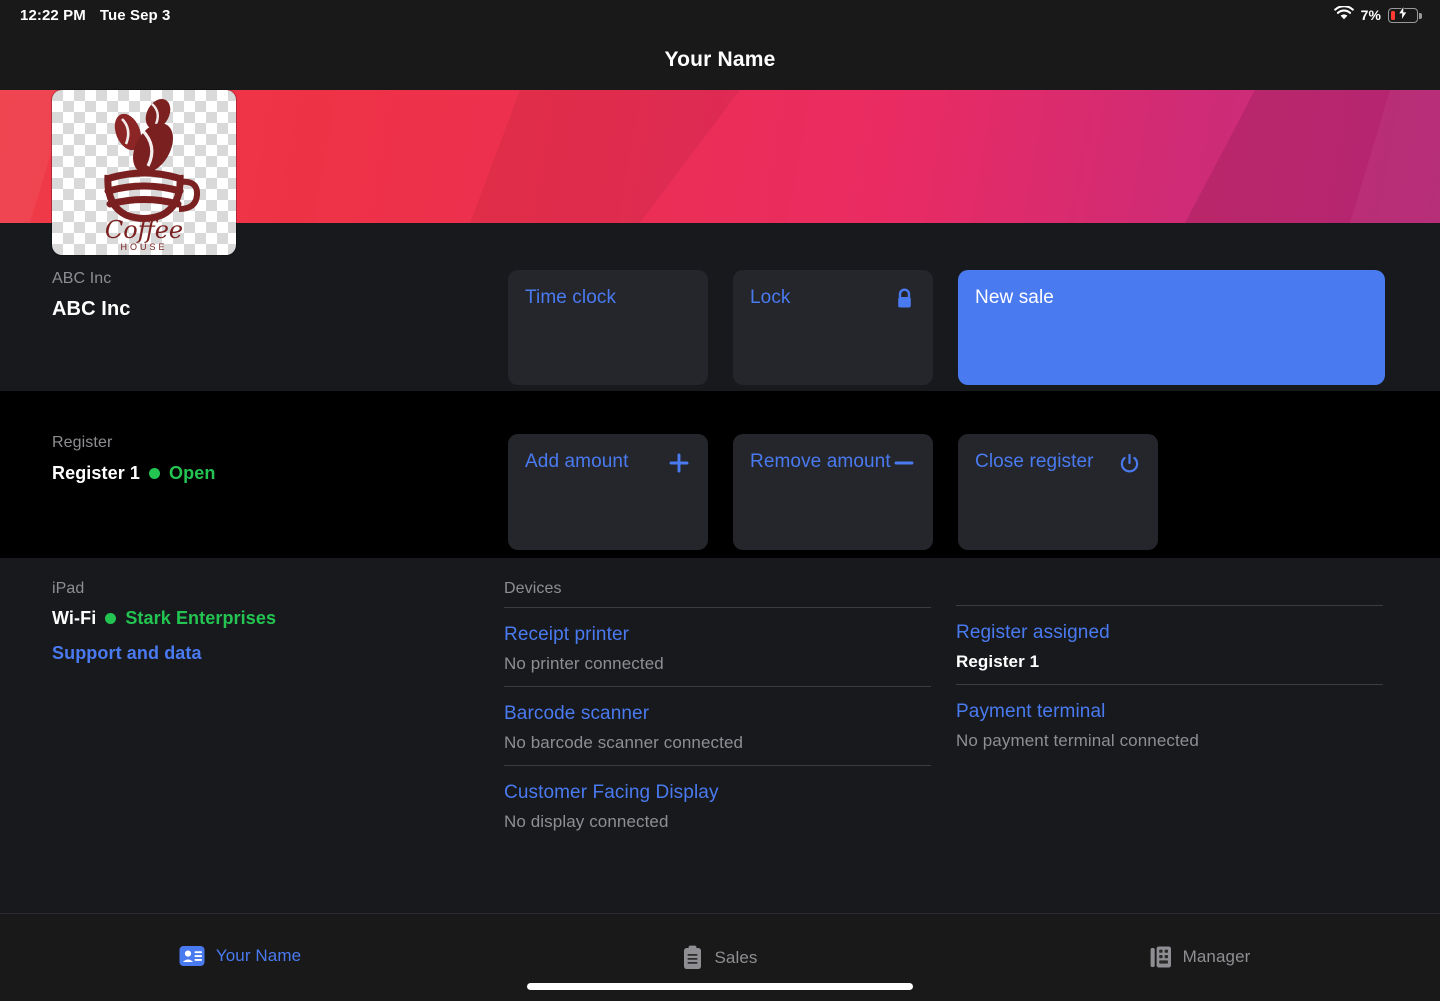 This screenshot has width=1440, height=1001. I want to click on power-icon, so click(1129, 463).